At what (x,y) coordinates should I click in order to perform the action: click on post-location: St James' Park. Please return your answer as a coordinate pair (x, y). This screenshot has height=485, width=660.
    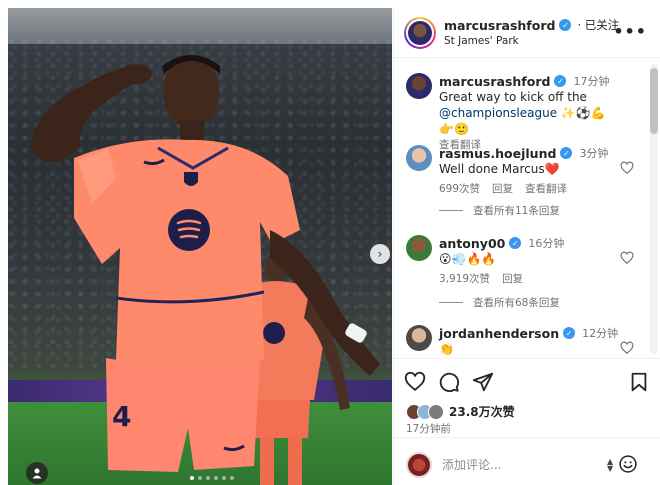
    Looking at the image, I should click on (481, 41).